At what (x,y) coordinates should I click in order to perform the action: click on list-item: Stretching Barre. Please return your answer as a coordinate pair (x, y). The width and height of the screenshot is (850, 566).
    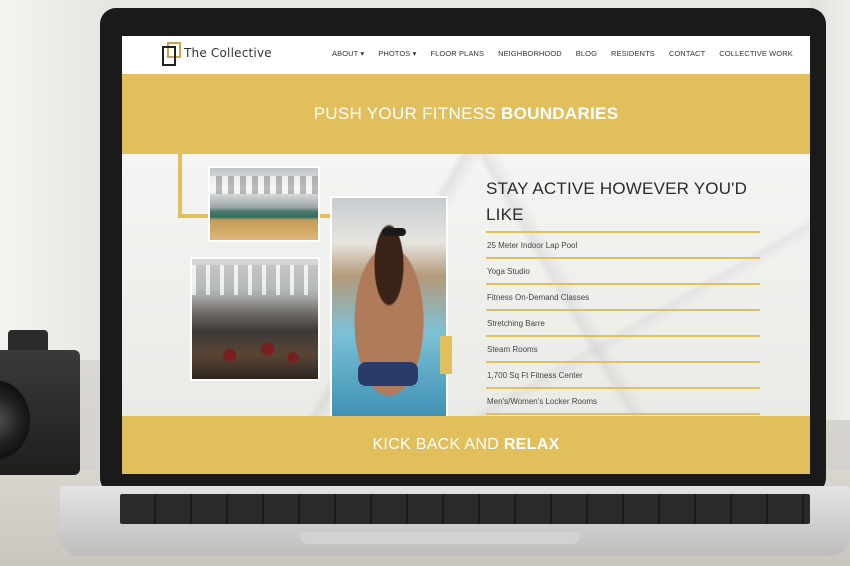
    Looking at the image, I should click on (623, 322).